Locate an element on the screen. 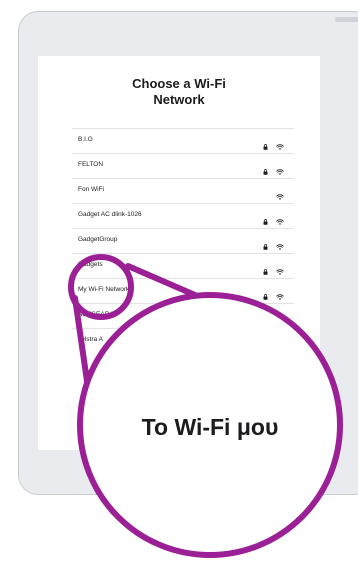  callout-text: Το Wi-Fi μου is located at coordinates (210, 427).